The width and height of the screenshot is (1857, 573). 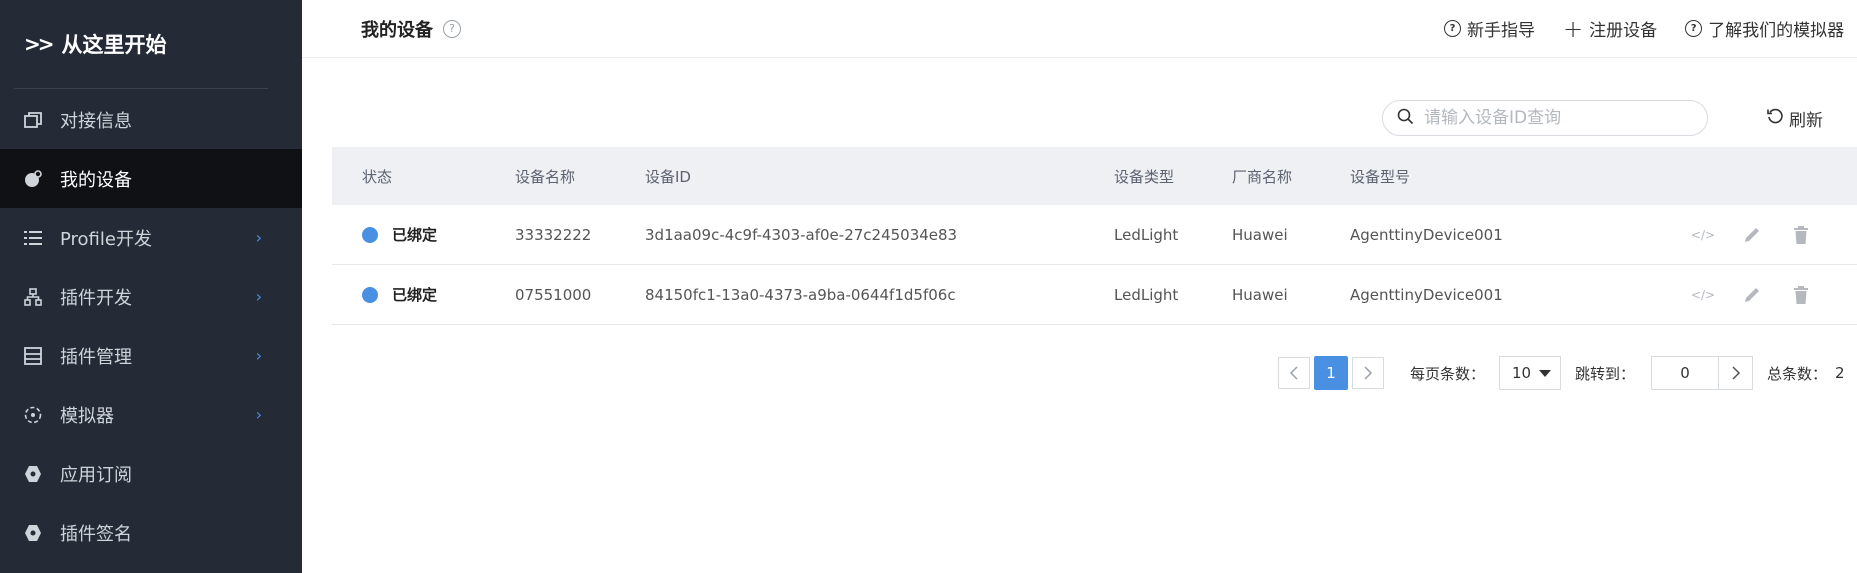 I want to click on sidebar-item-label: 插件管理, so click(x=96, y=357).